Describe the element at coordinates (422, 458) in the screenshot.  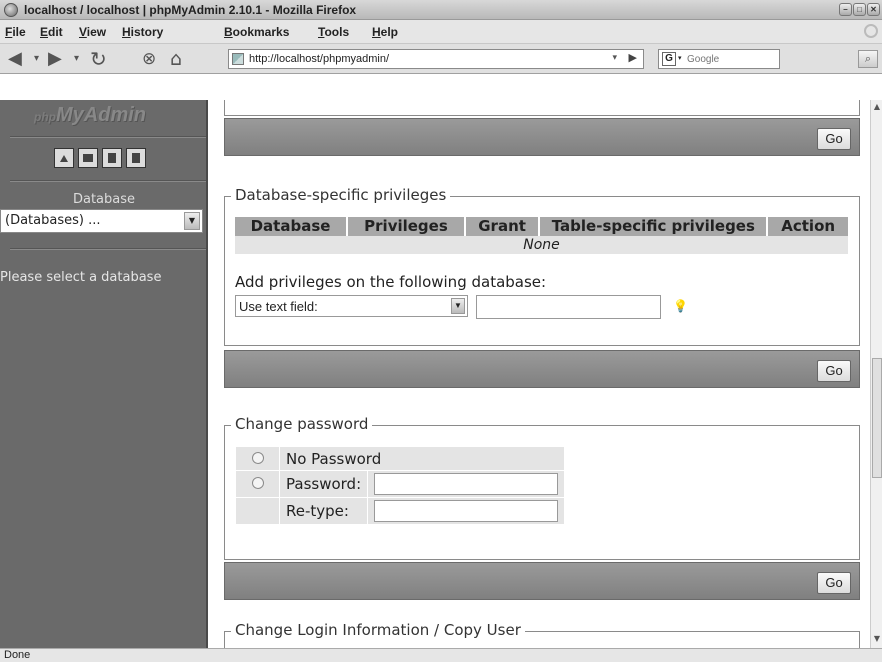
I see `no-password-label: No Password` at that location.